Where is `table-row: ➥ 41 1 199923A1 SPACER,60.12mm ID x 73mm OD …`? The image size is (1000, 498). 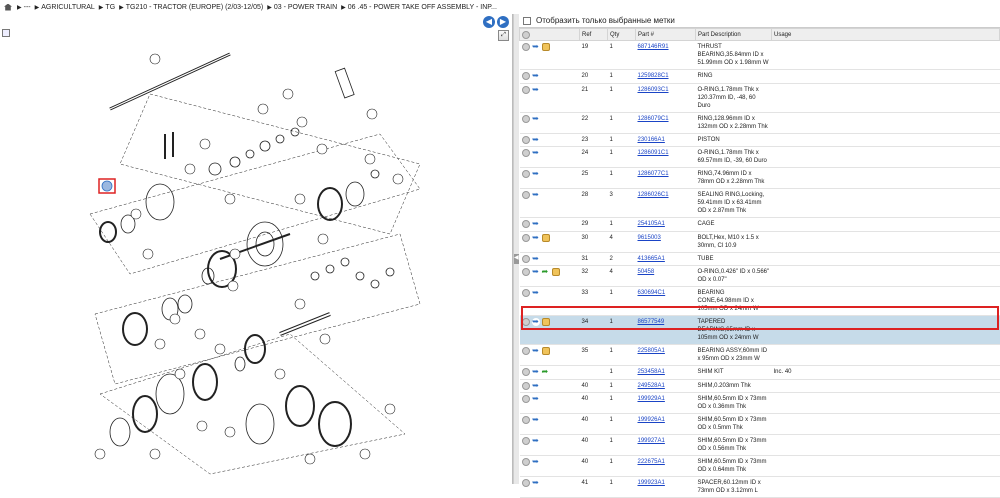
table-row: ➥ 41 1 199923A1 SPACER,60.12mm ID x 73mm OD … is located at coordinates (759, 487).